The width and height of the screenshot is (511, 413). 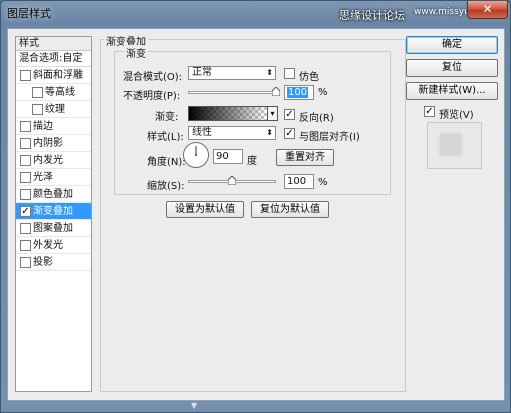 I want to click on preview-checkbox: ✓, so click(x=429, y=111).